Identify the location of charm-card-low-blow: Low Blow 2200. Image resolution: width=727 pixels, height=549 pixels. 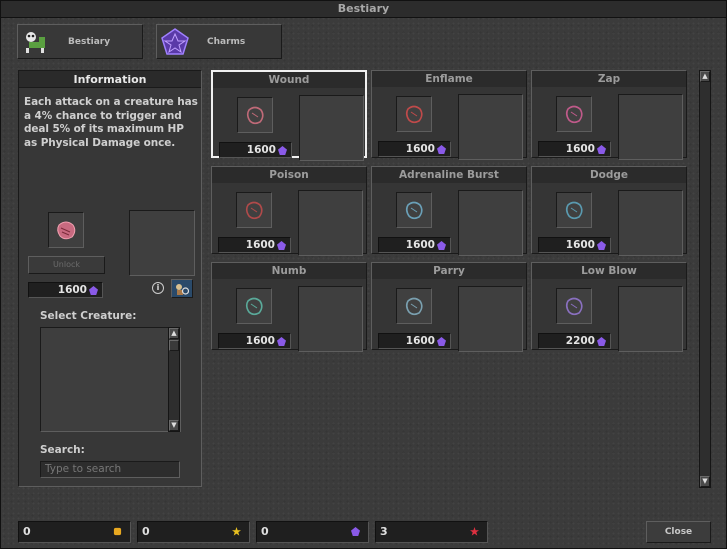
(609, 307).